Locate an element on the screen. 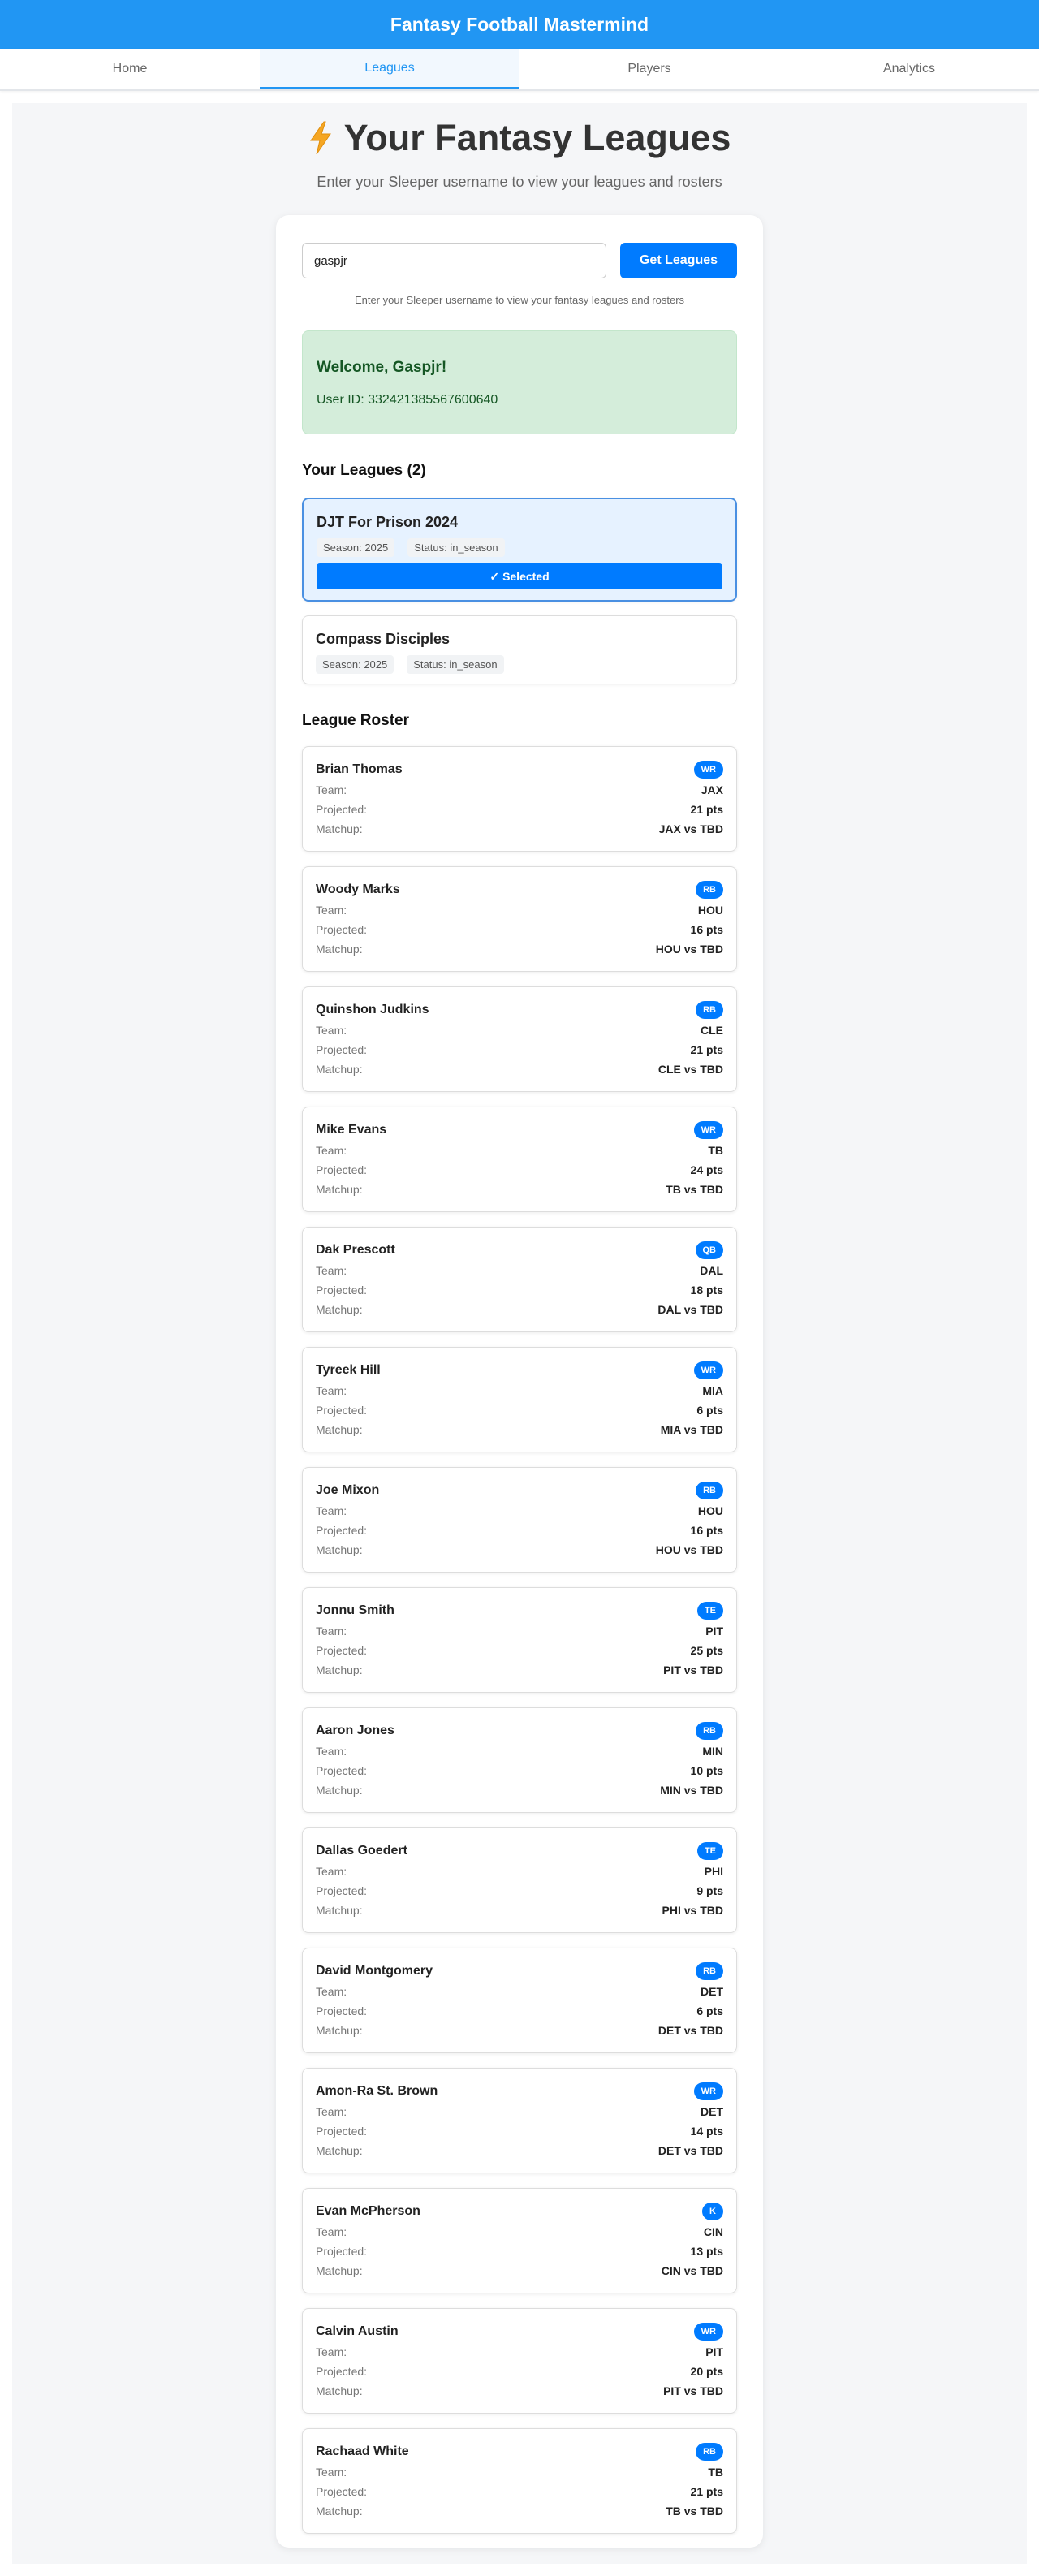  player-name: Amon-Ra St. Brown is located at coordinates (377, 2091).